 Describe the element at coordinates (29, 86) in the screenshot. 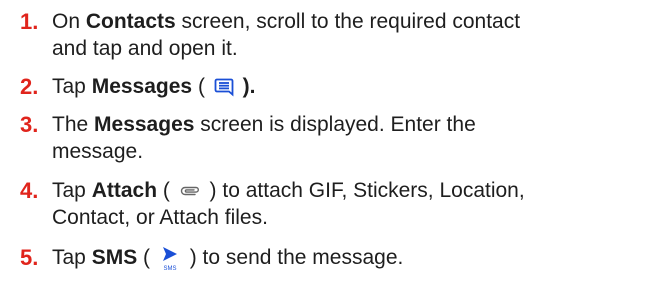

I see `step-number: 2.` at that location.